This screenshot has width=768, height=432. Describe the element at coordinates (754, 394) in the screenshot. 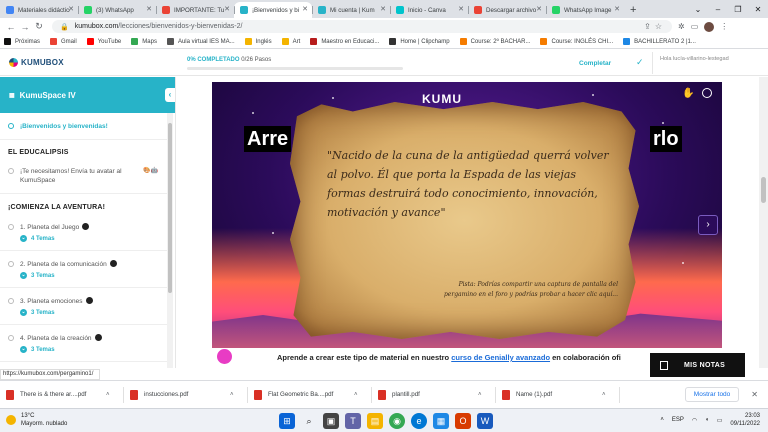

I see `close-downloads-icon: ✕` at that location.